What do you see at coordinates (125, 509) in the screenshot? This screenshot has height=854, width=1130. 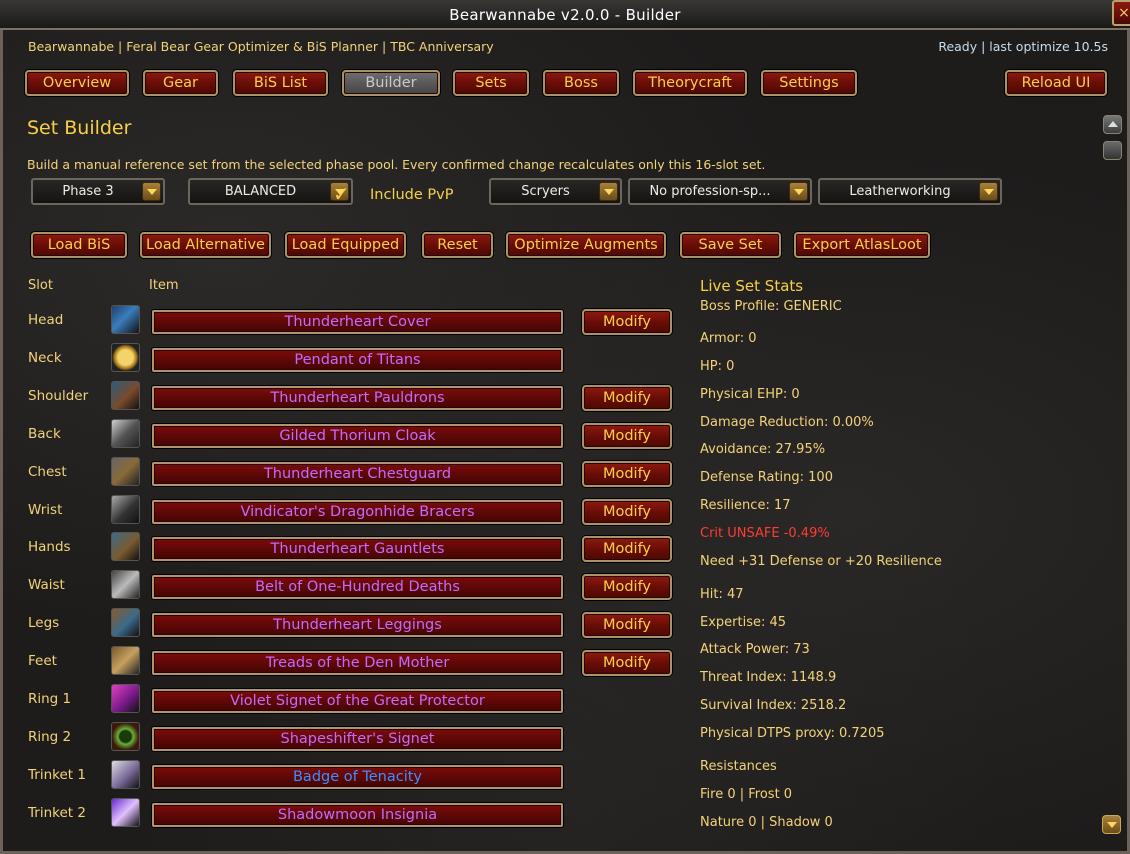 I see `bracer-icon` at bounding box center [125, 509].